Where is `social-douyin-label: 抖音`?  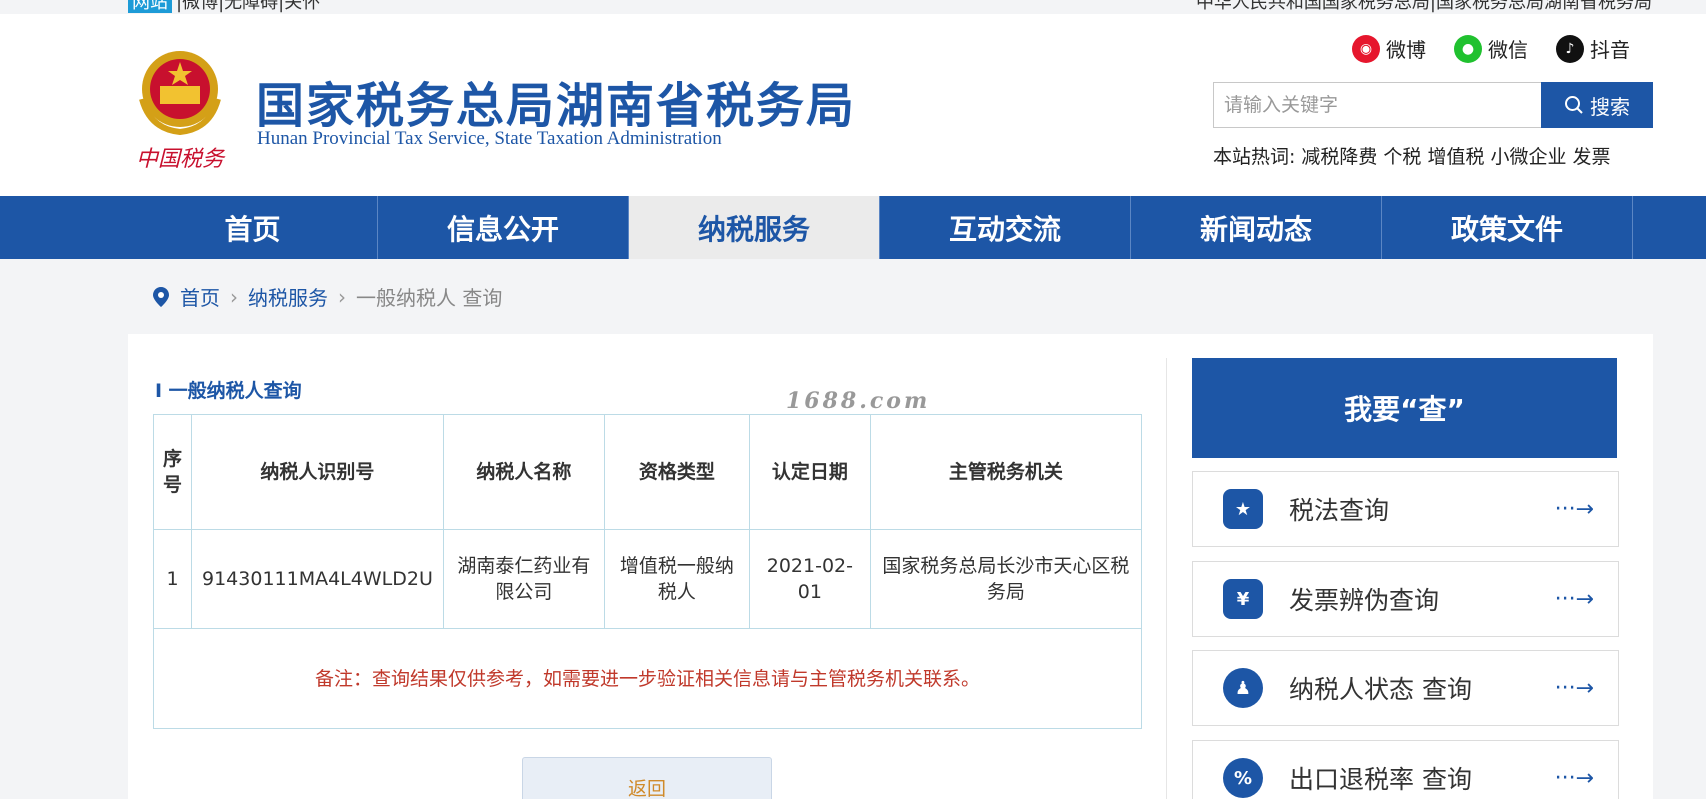 social-douyin-label: 抖音 is located at coordinates (1610, 50).